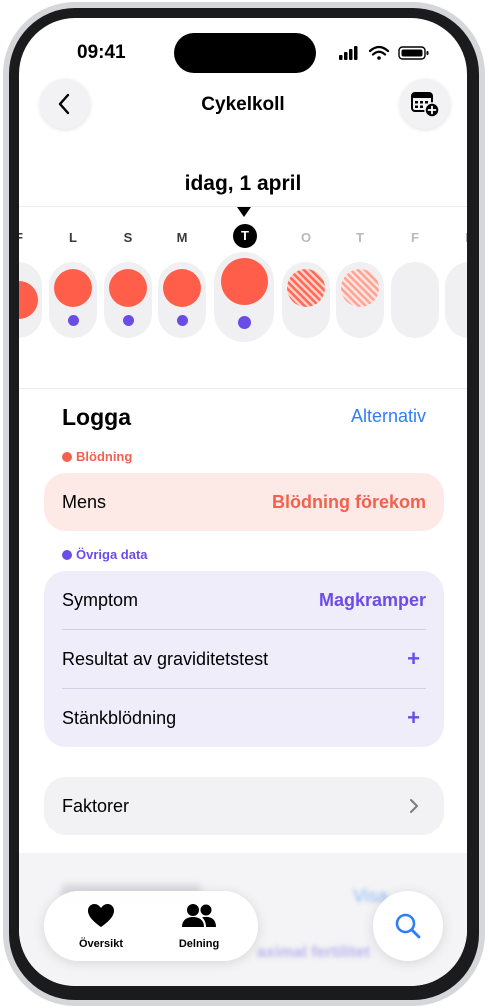 The height and width of the screenshot is (1008, 489). I want to click on heart-icon, so click(101, 915).